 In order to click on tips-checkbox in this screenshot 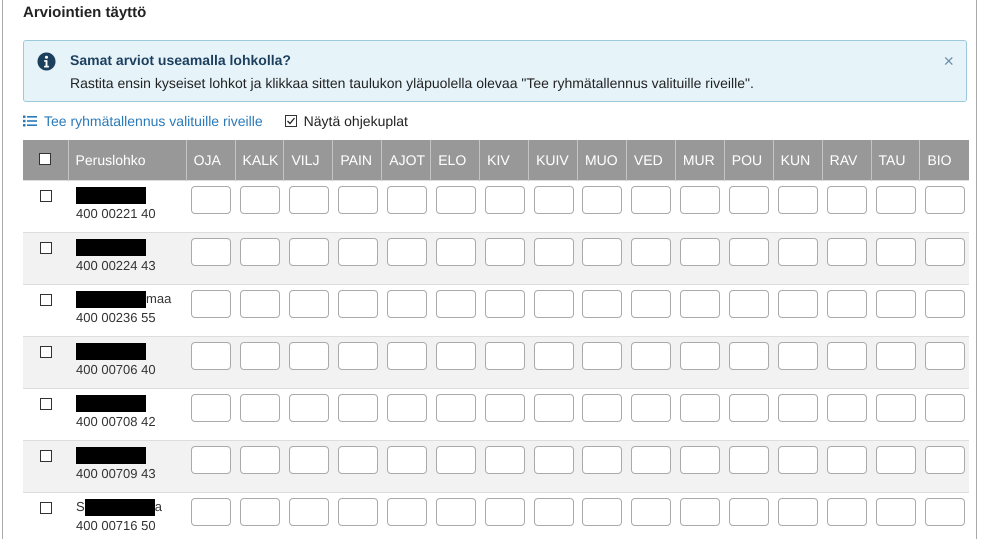, I will do `click(290, 121)`.